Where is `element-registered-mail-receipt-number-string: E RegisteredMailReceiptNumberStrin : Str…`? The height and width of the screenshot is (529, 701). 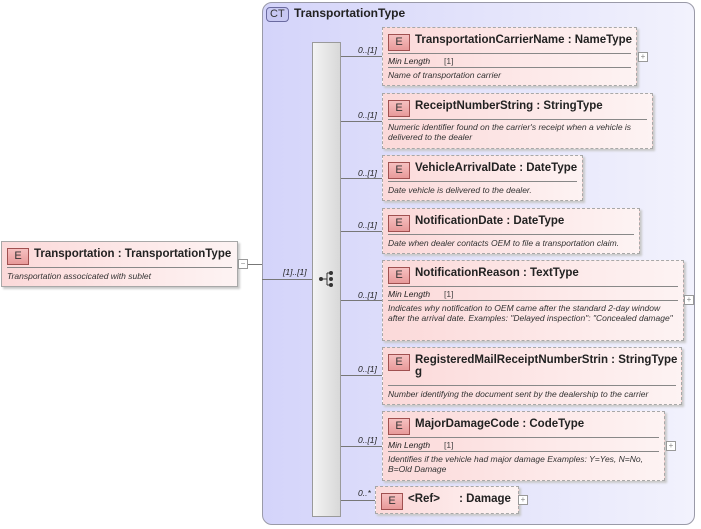 element-registered-mail-receipt-number-string: E RegisteredMailReceiptNumberStrin : Str… is located at coordinates (532, 376).